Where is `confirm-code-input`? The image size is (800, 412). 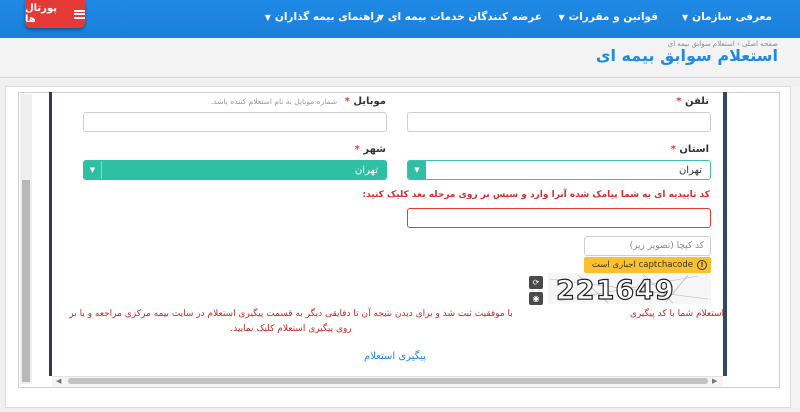
confirm-code-input is located at coordinates (559, 218).